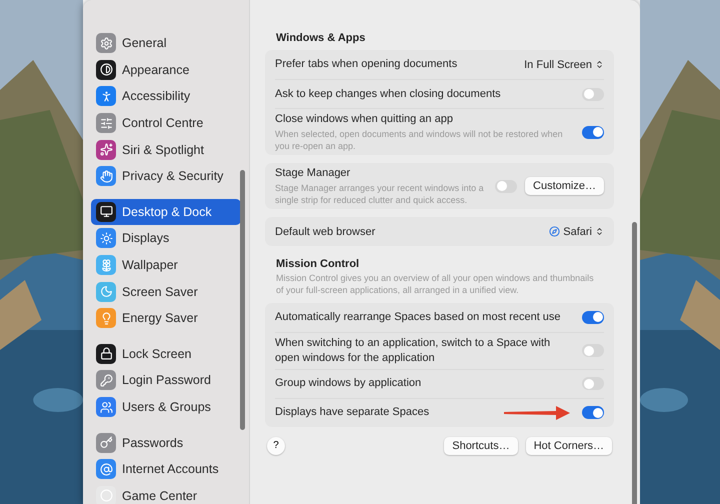 This screenshot has width=720, height=504. What do you see at coordinates (419, 140) in the screenshot?
I see `setting-description: When selected, open documents and windows will not be restored when you re-open an app.` at bounding box center [419, 140].